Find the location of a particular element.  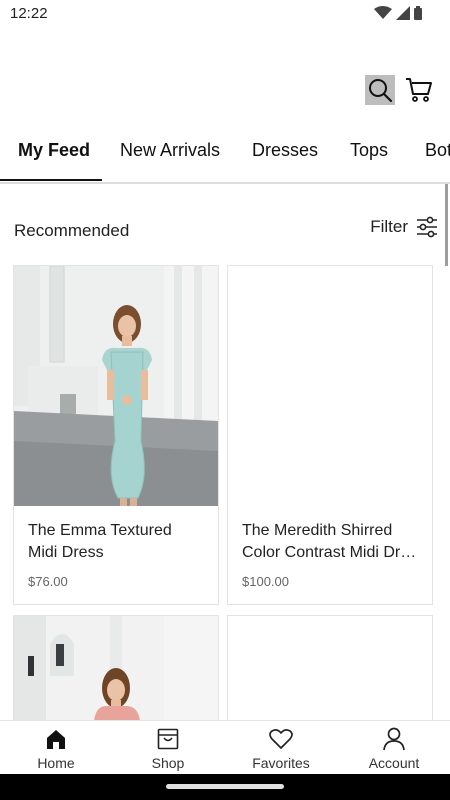

cart-button is located at coordinates (419, 90).